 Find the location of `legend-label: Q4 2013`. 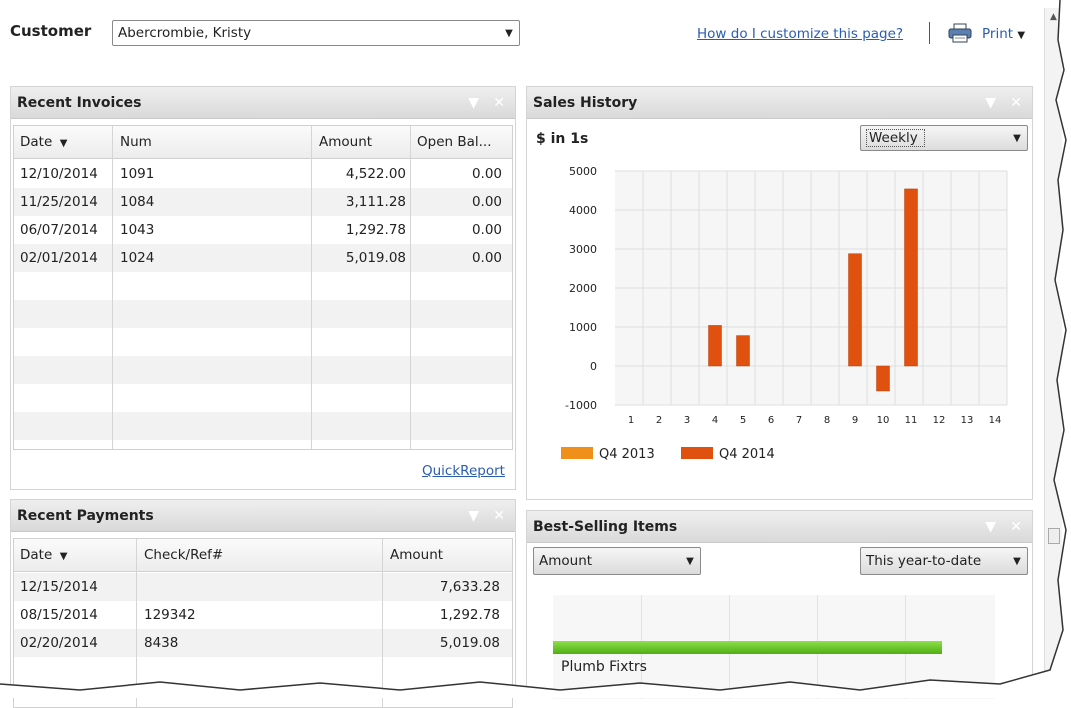

legend-label: Q4 2013 is located at coordinates (627, 454).